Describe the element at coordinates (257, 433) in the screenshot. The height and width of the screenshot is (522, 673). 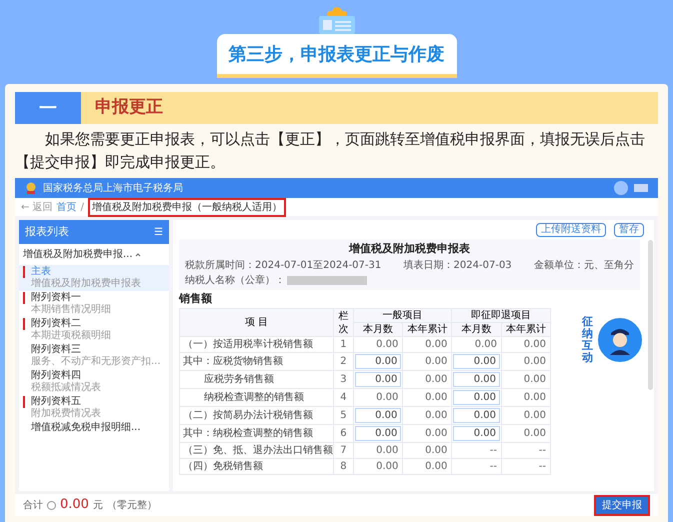
I see `table-cell: 其中：纳税检查调整的销售额` at that location.